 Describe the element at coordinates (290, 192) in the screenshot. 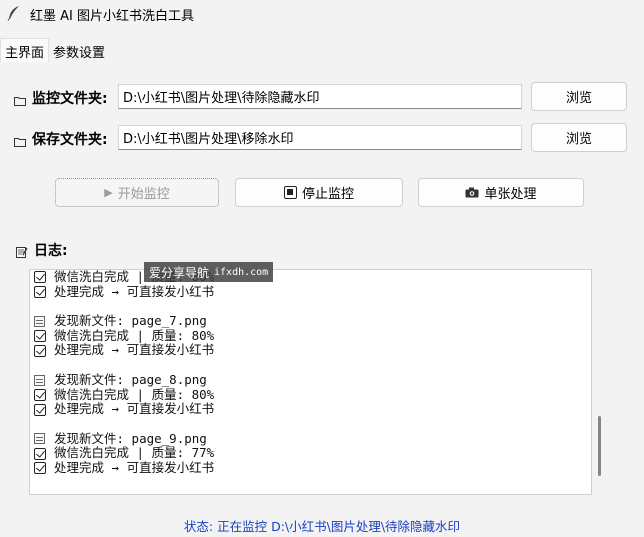

I see `stop-icon` at that location.